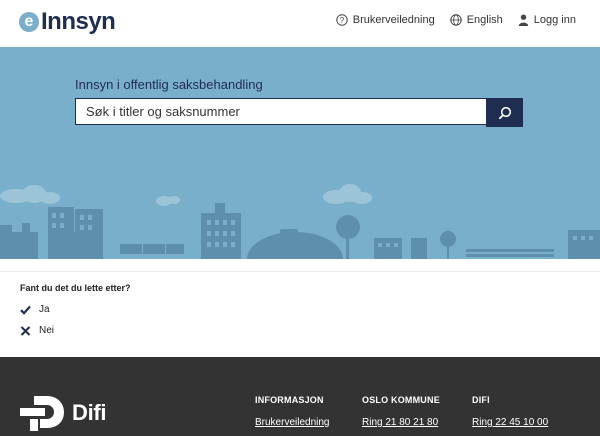  I want to click on guide-link: ? Brukerveiledning, so click(385, 20).